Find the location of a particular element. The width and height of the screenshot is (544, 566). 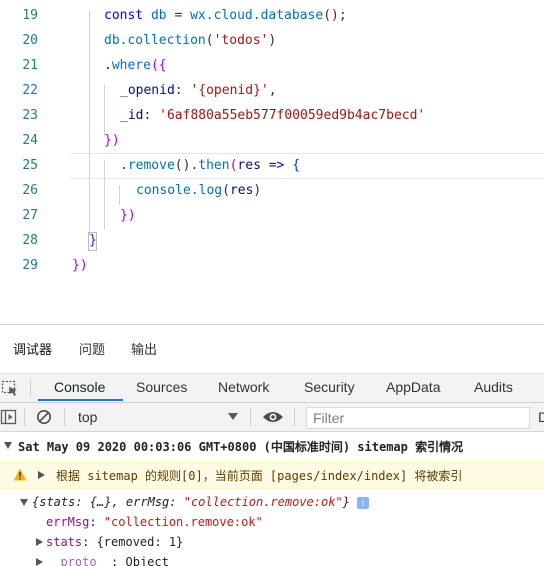

code-text: .where({ is located at coordinates (135, 65).